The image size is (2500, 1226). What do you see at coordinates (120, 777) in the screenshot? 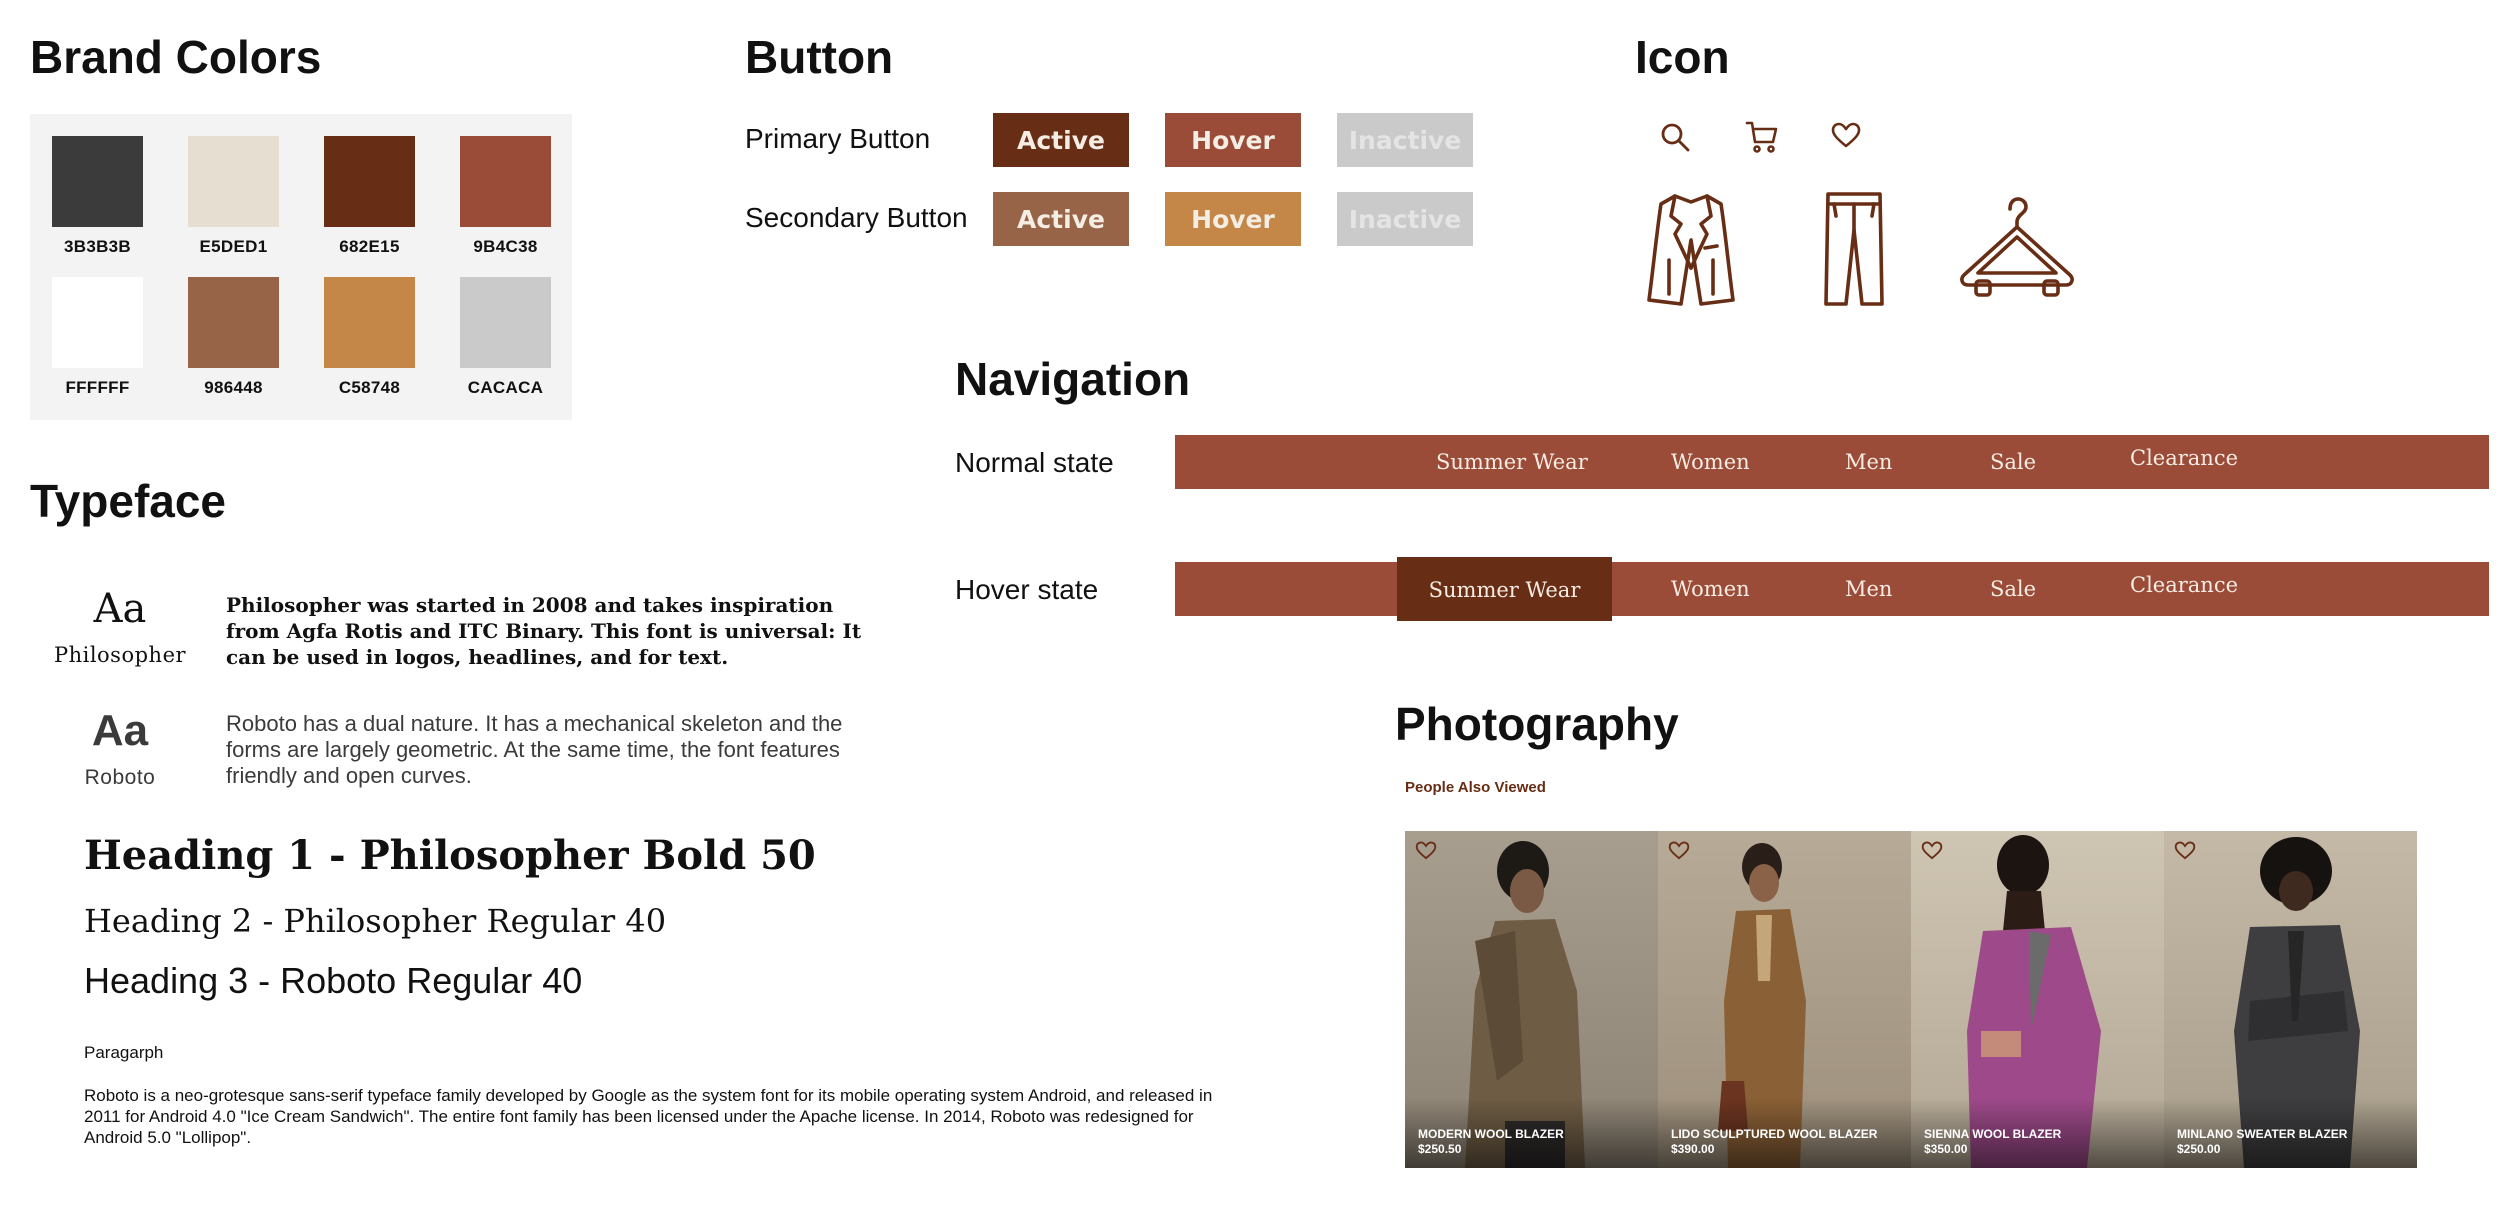
I see `roboto-name: Roboto` at bounding box center [120, 777].